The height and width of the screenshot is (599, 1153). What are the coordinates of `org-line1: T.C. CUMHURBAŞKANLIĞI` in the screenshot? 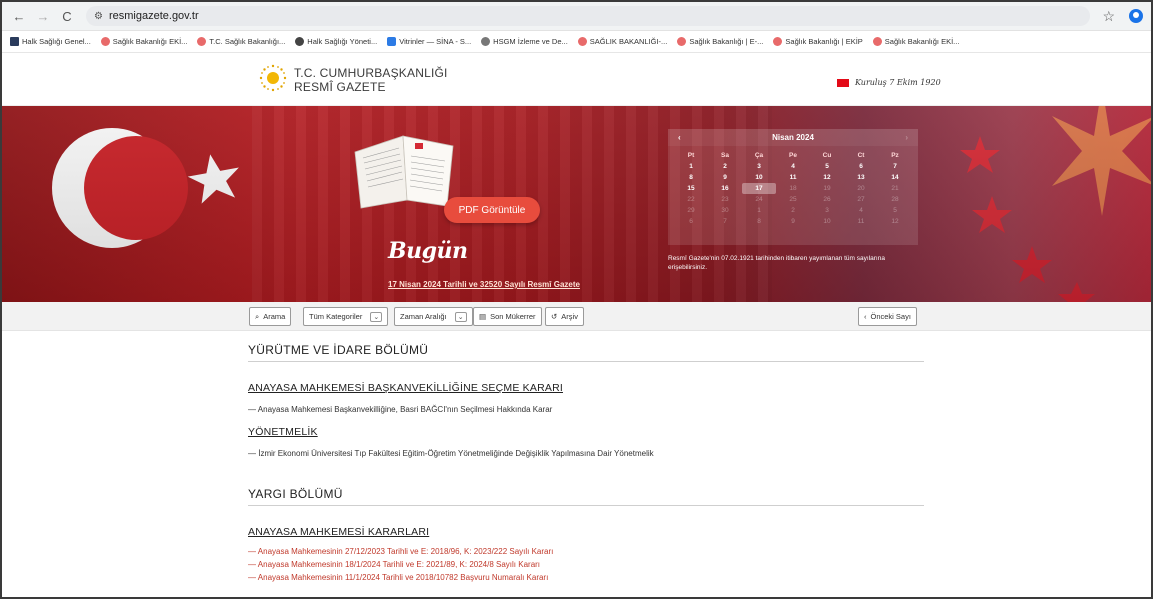 It's located at (371, 73).